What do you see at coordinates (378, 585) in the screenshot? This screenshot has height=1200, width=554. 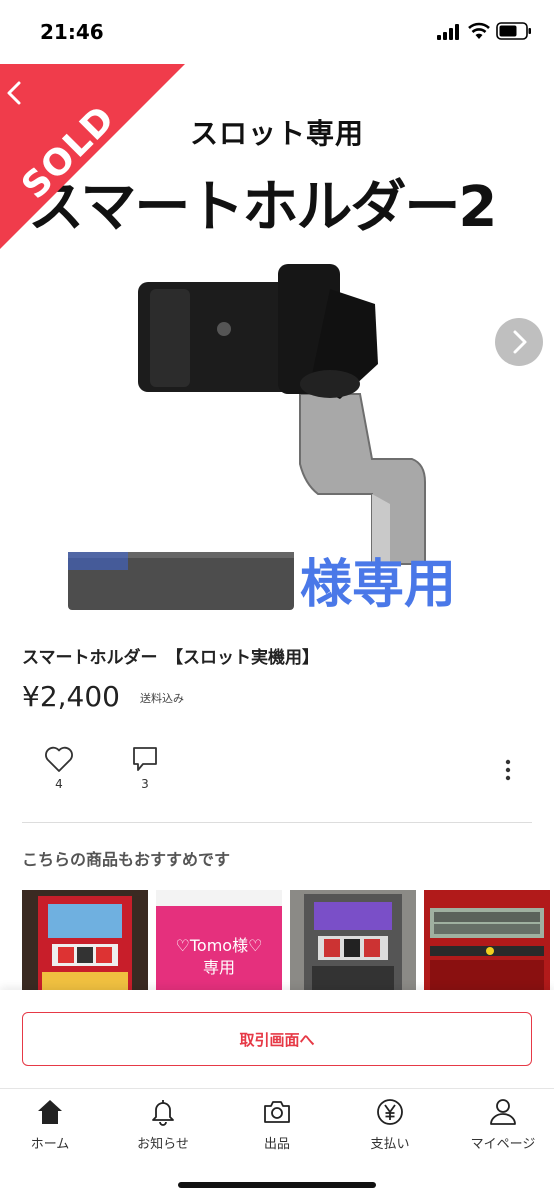 I see `hero-overlay-text: 様専用` at bounding box center [378, 585].